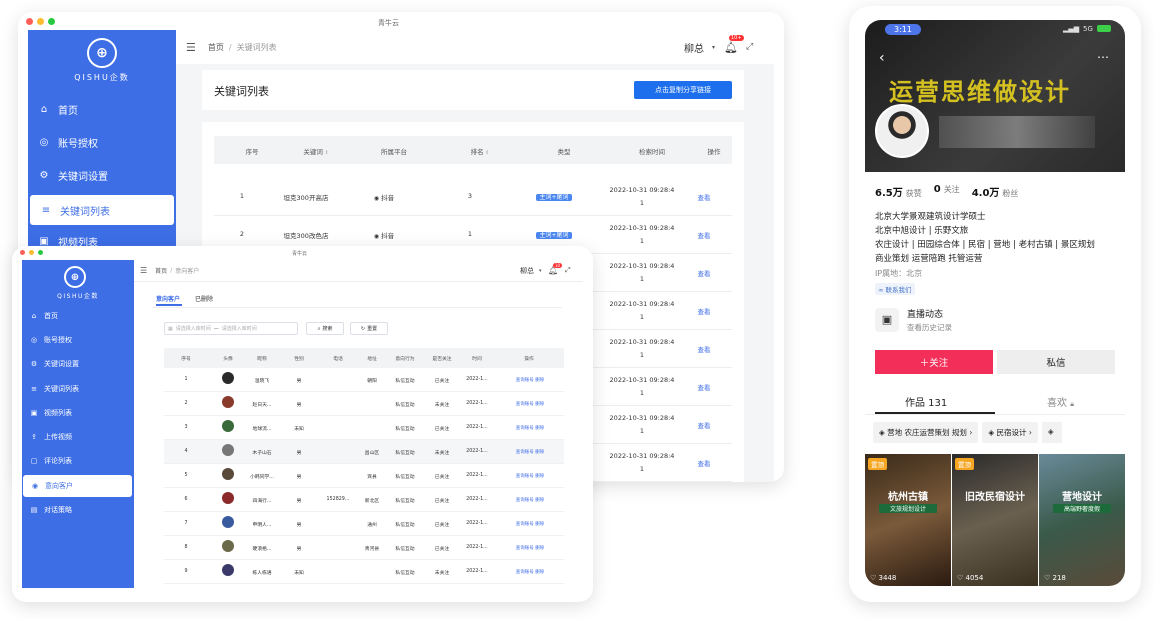  What do you see at coordinates (364, 524) in the screenshot?
I see `table-row: 7 申明人... 男通州 私信互动 已关注 2022-1... 查询账号 删除` at bounding box center [364, 524].